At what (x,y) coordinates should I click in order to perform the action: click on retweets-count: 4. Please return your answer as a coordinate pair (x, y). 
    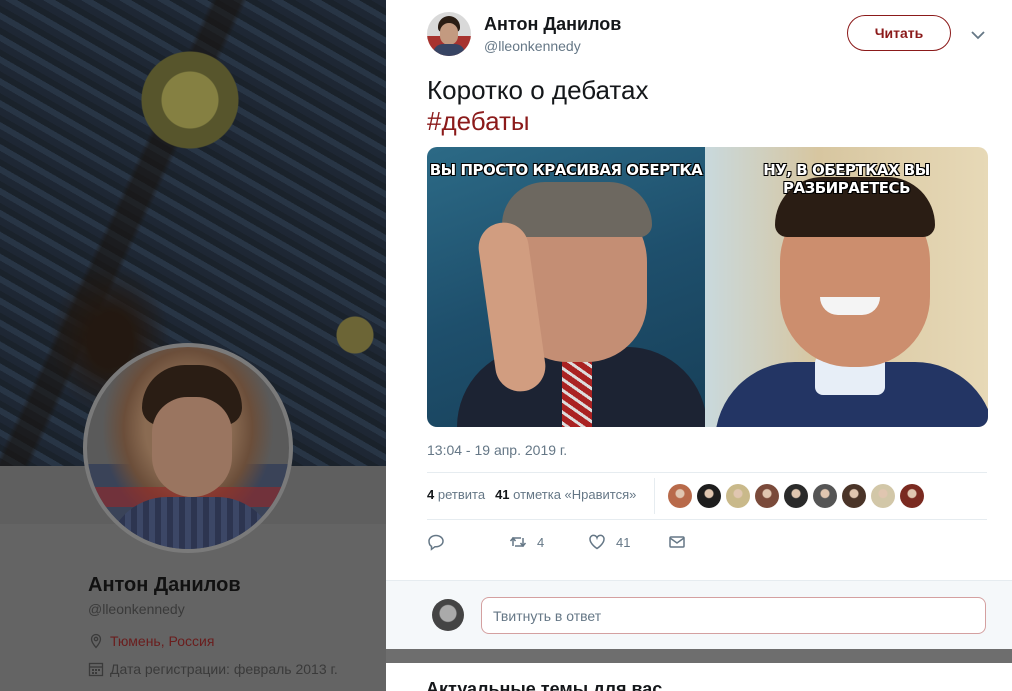
    Looking at the image, I should click on (431, 494).